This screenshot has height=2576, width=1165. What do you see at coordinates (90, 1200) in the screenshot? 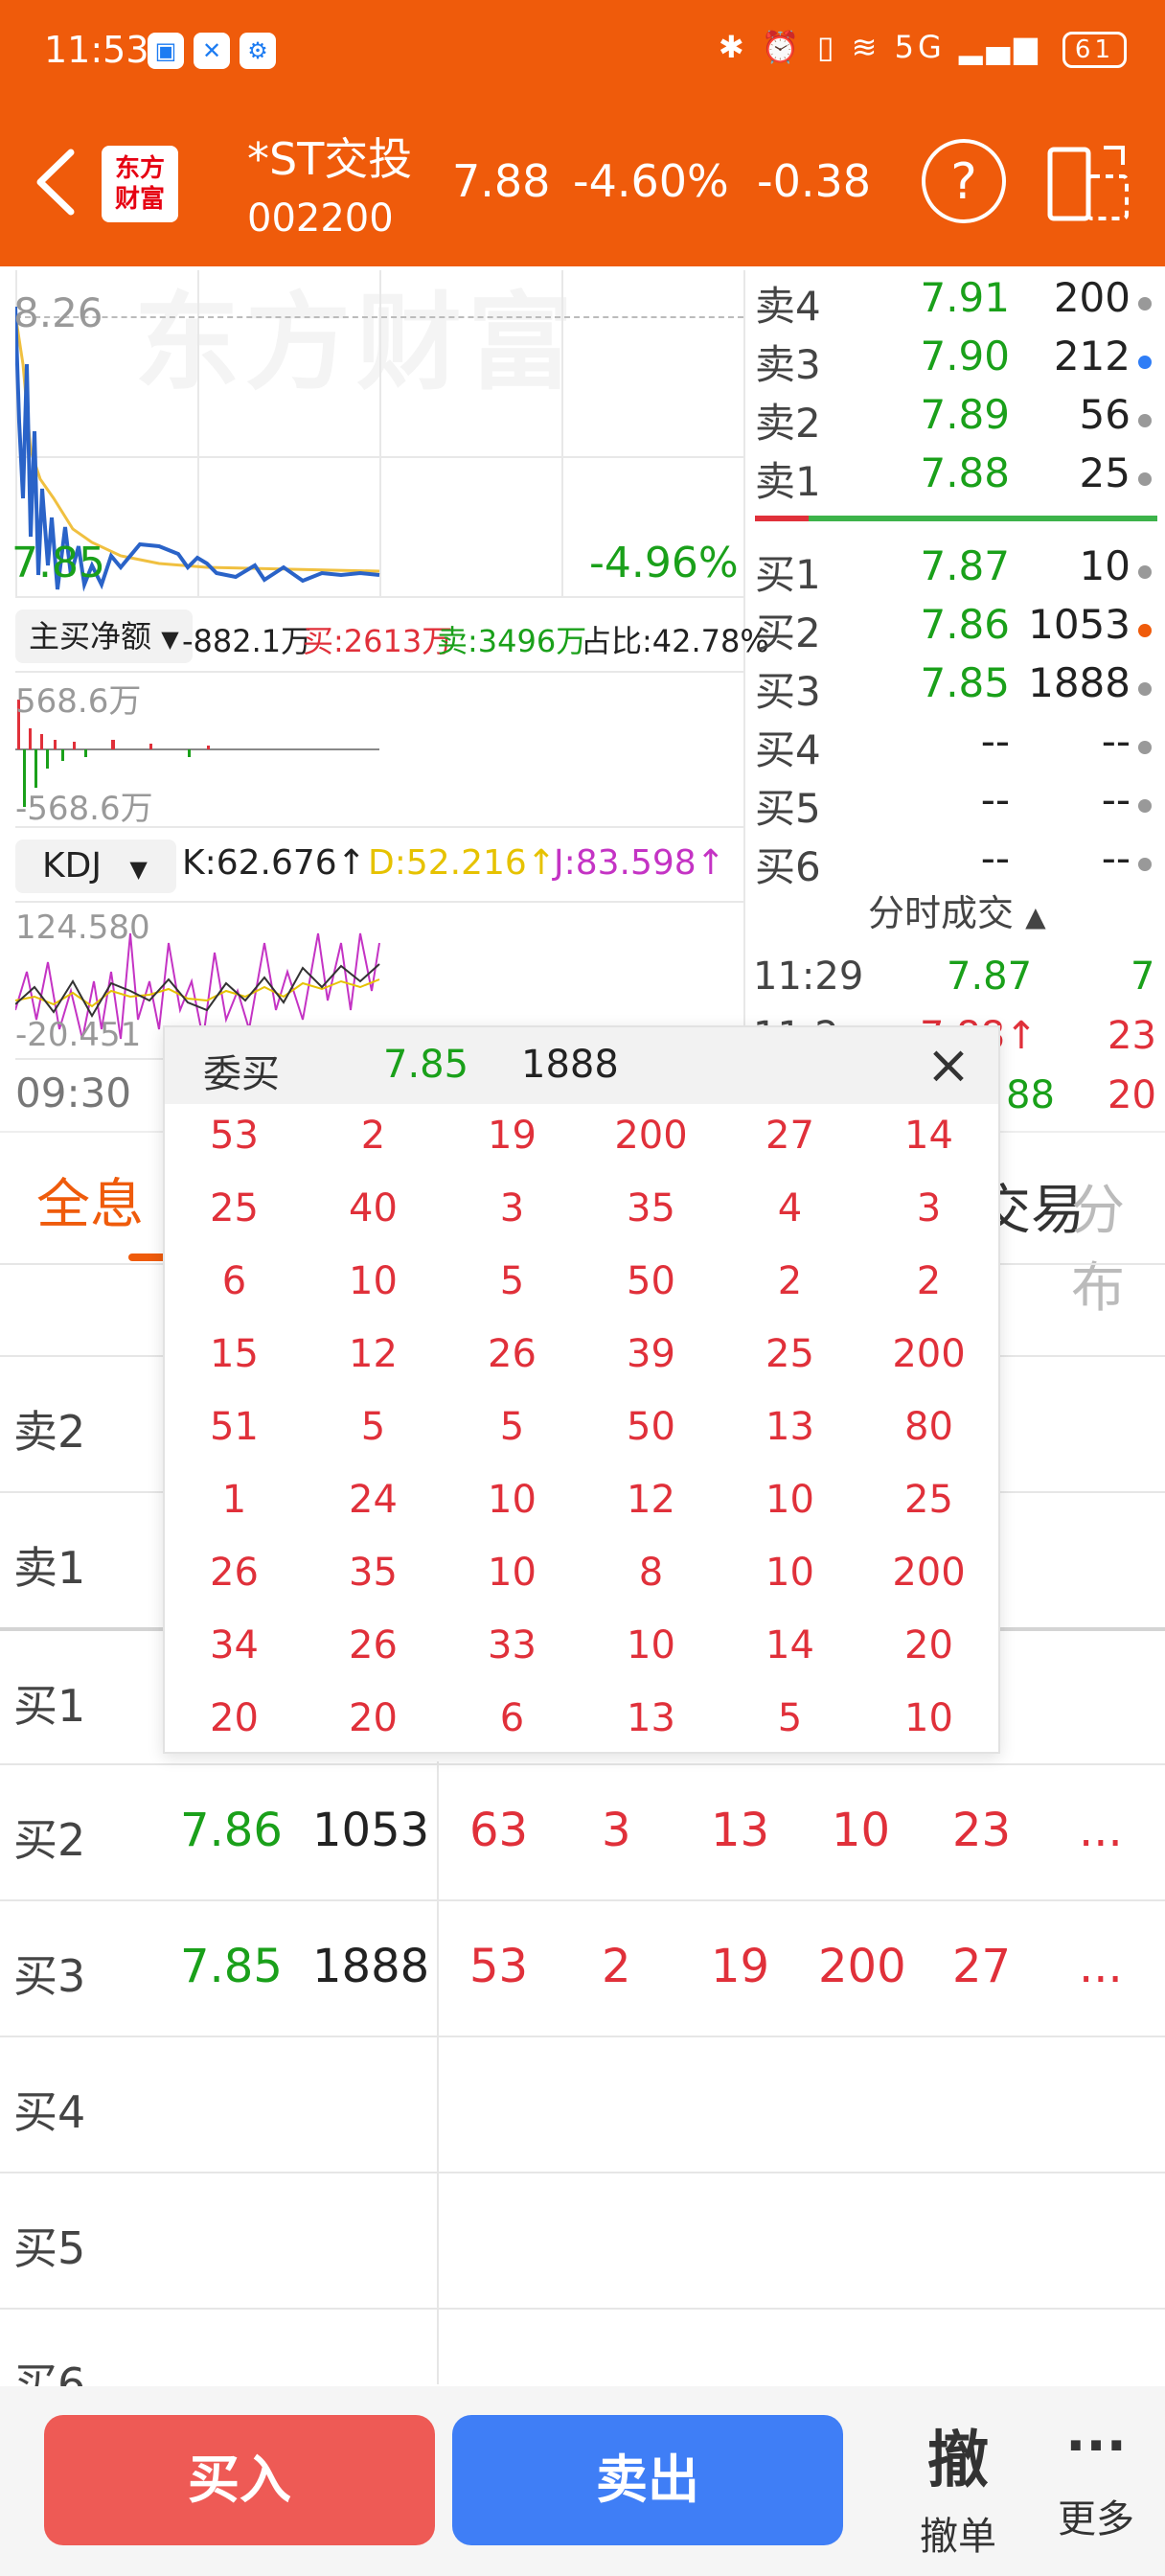
I see `tab-full-info: 全息` at bounding box center [90, 1200].